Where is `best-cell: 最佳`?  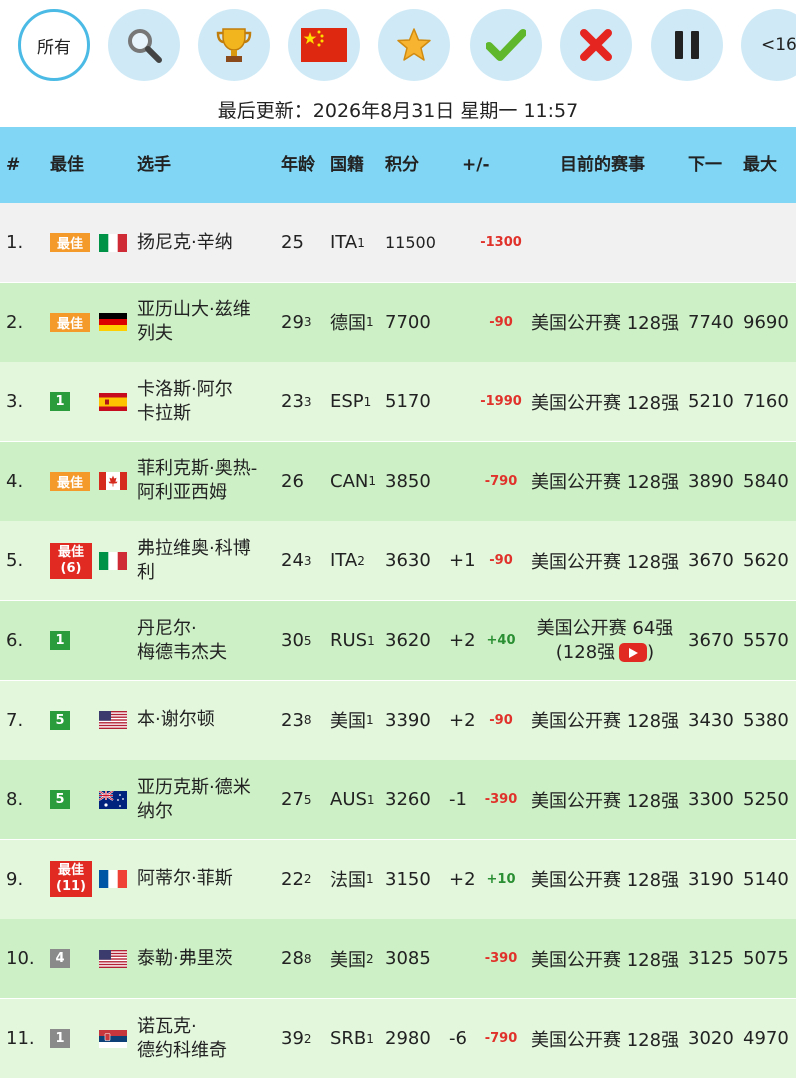
best-cell: 最佳 is located at coordinates (70, 322).